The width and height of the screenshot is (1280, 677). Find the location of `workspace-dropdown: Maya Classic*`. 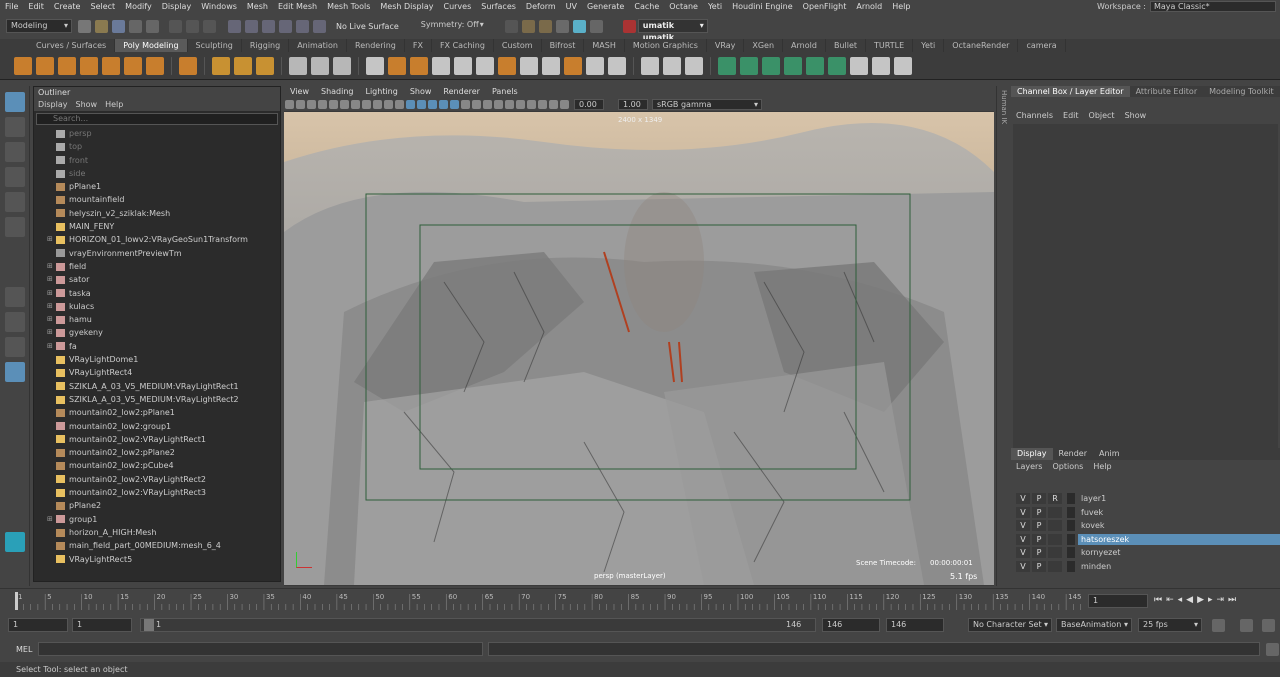

workspace-dropdown: Maya Classic* is located at coordinates (1213, 6).